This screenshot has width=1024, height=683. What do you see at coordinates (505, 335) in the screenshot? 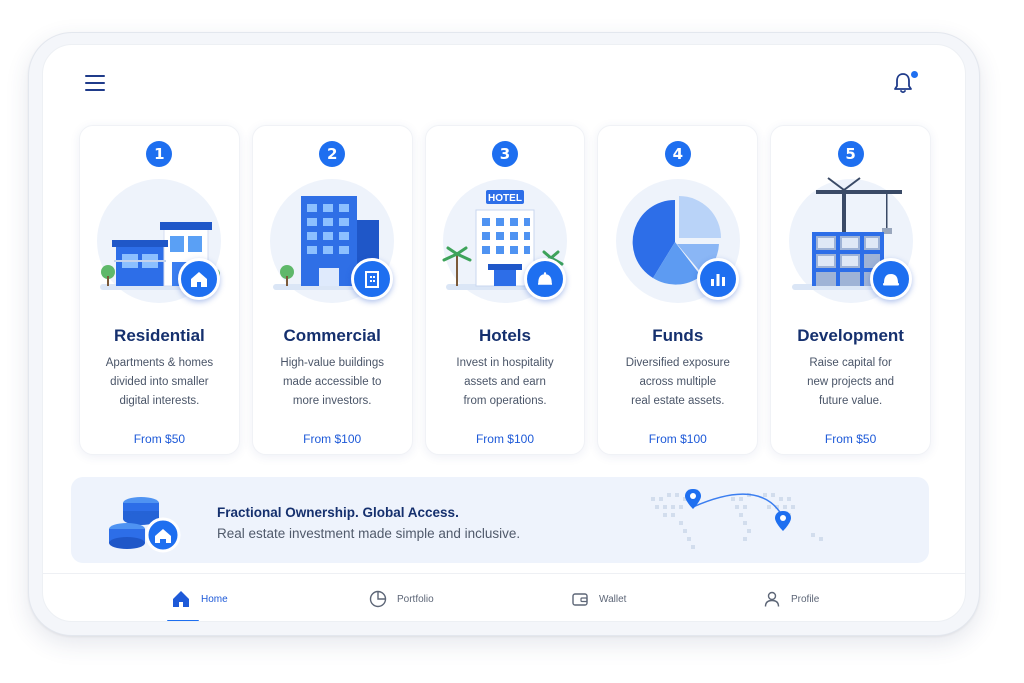
I see `category-title: Hotels` at bounding box center [505, 335].